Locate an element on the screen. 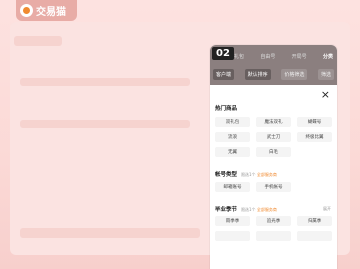 Image resolution: width=360 pixels, height=269 pixels. brand-badge: 交易猫 is located at coordinates (46, 10).